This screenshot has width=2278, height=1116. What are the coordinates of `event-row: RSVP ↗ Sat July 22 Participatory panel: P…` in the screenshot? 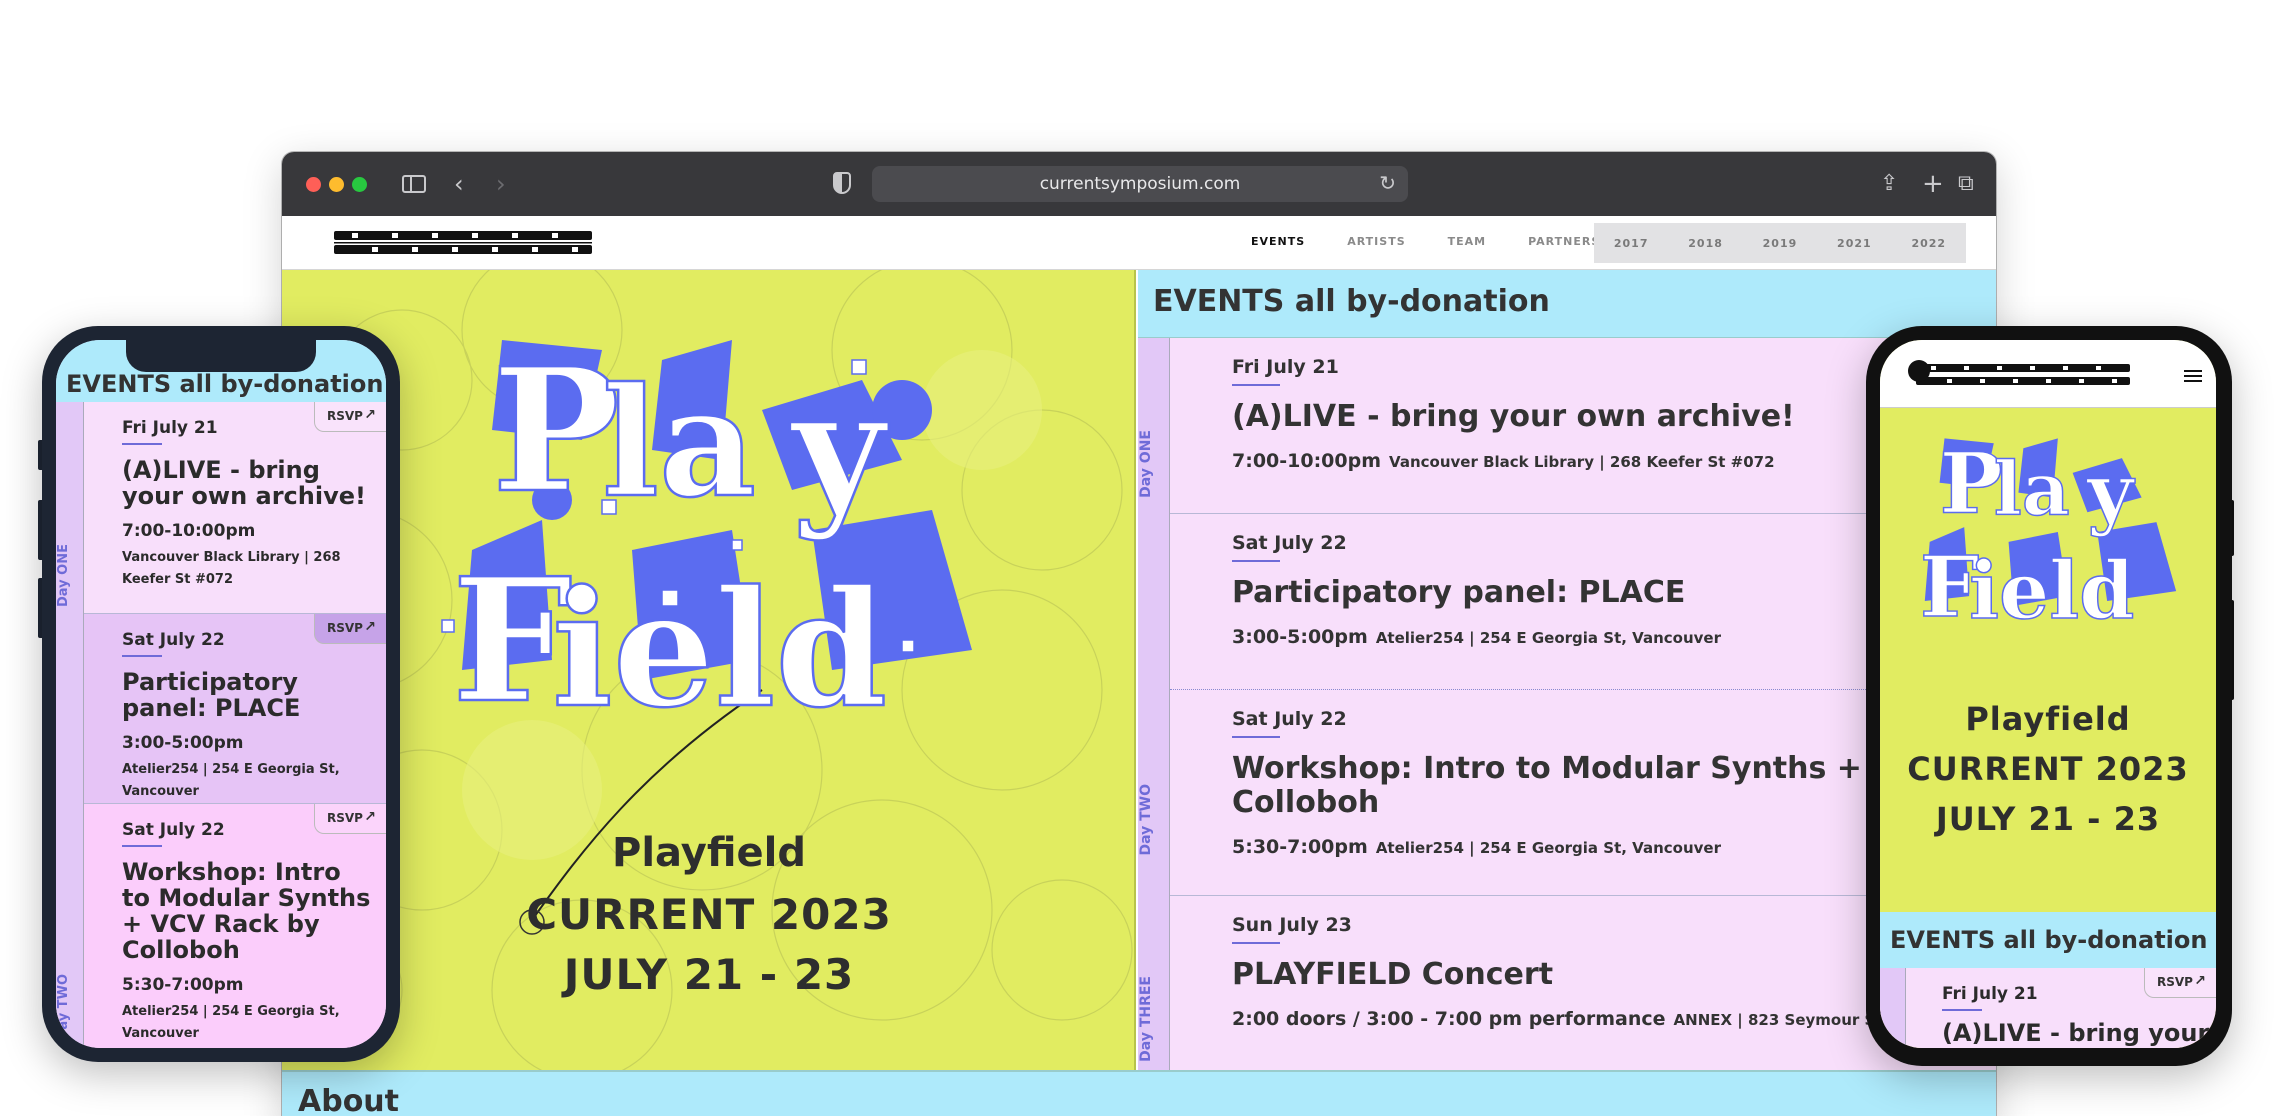 It's located at (235, 709).